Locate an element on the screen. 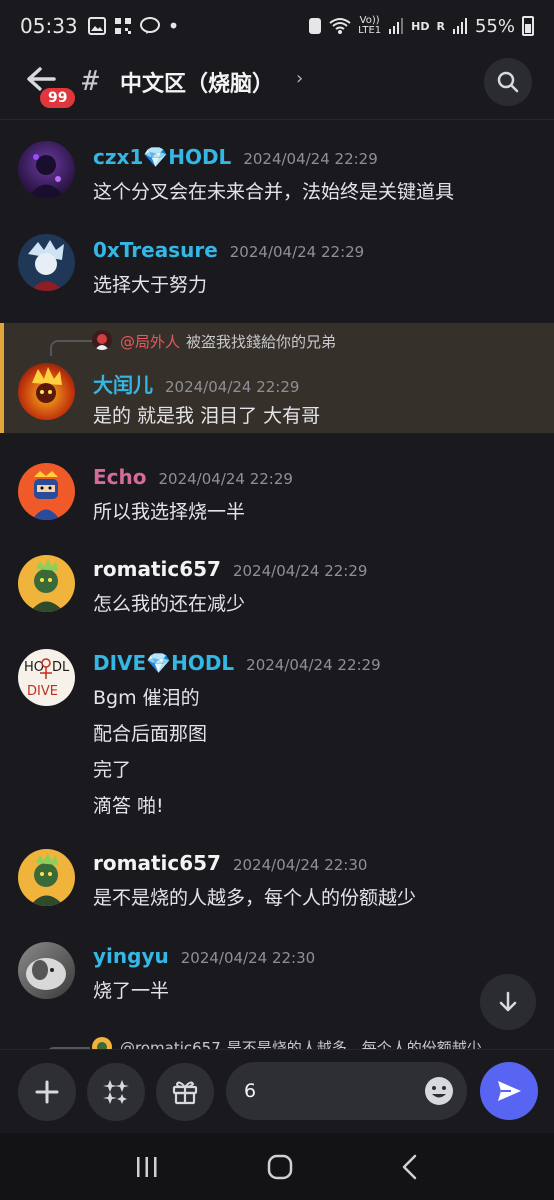  username: 大闰儿 is located at coordinates (123, 385).